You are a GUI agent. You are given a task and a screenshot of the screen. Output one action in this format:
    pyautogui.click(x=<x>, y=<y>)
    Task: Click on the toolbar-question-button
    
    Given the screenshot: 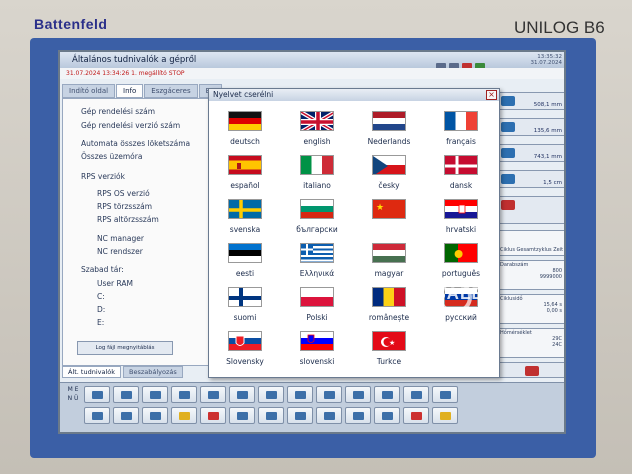 What is the action you would take?
    pyautogui.click(x=213, y=415)
    